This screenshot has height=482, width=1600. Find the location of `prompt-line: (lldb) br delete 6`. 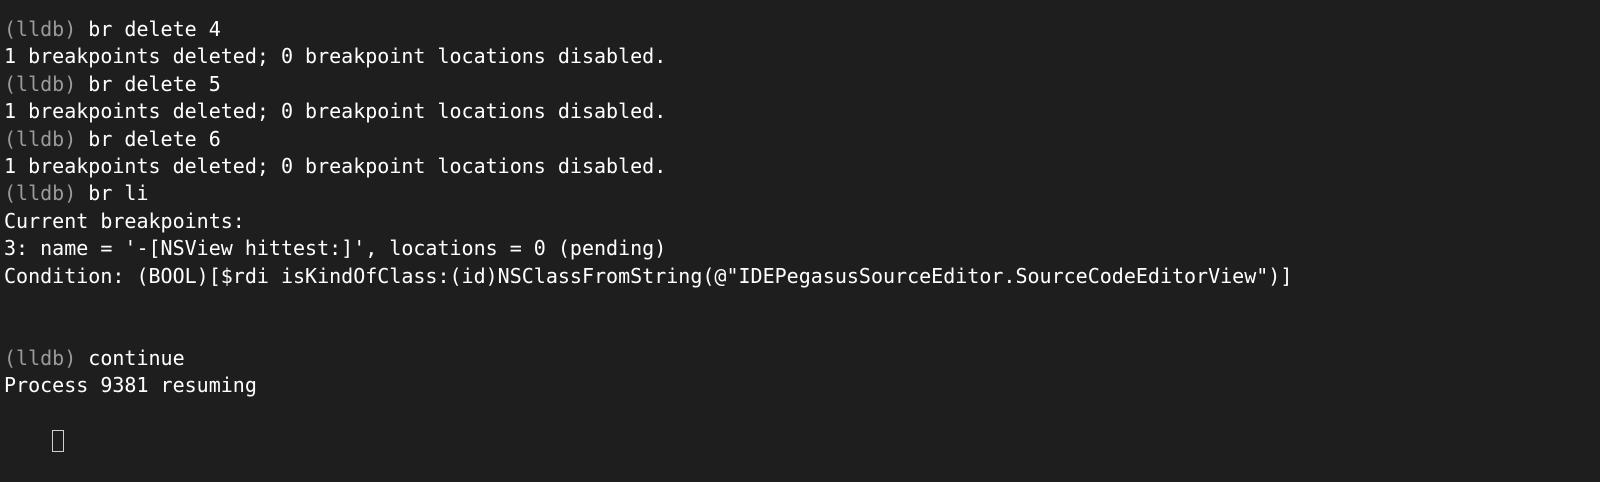

prompt-line: (lldb) br delete 6 is located at coordinates (802, 139).